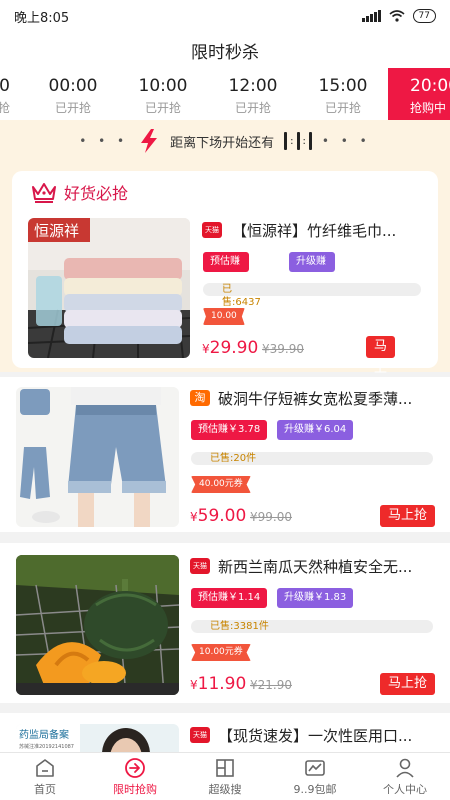 This screenshot has width=450, height=800. Describe the element at coordinates (163, 94) in the screenshot. I see `tab-time-1000: 10:00 已开抢` at that location.